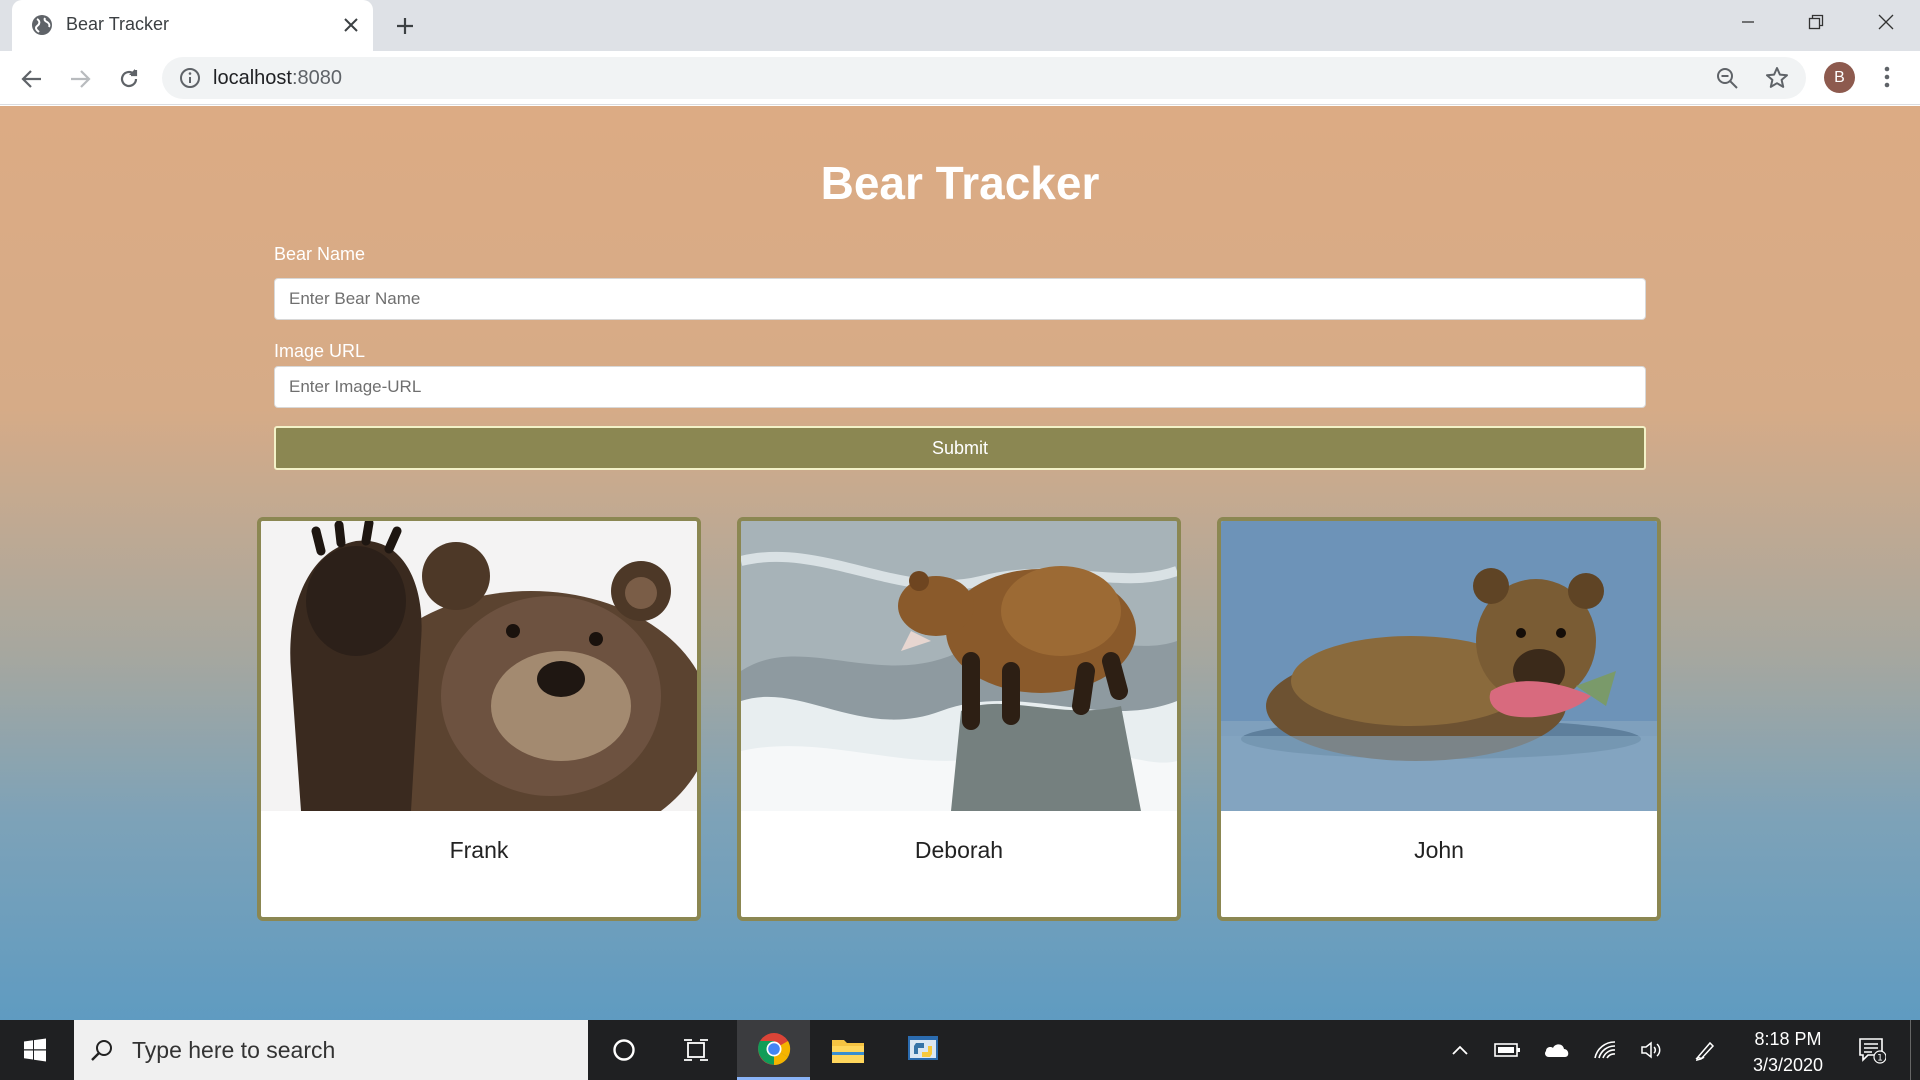 This screenshot has width=1920, height=1080. Describe the element at coordinates (960, 299) in the screenshot. I see `bear-name-input` at that location.